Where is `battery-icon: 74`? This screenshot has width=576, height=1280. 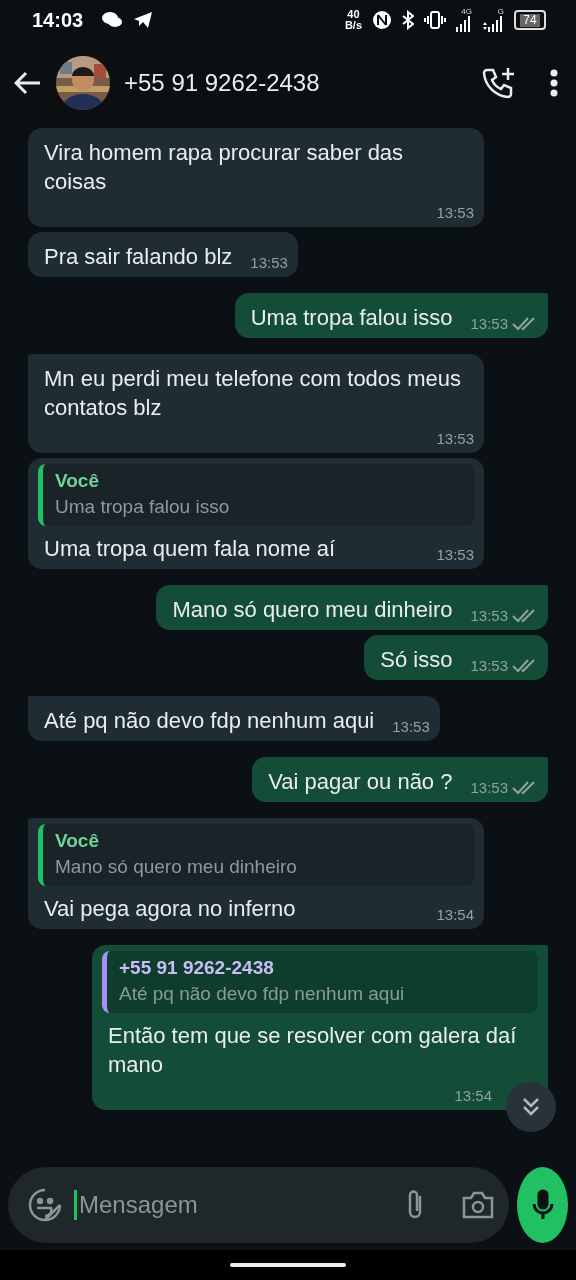 battery-icon: 74 is located at coordinates (530, 20).